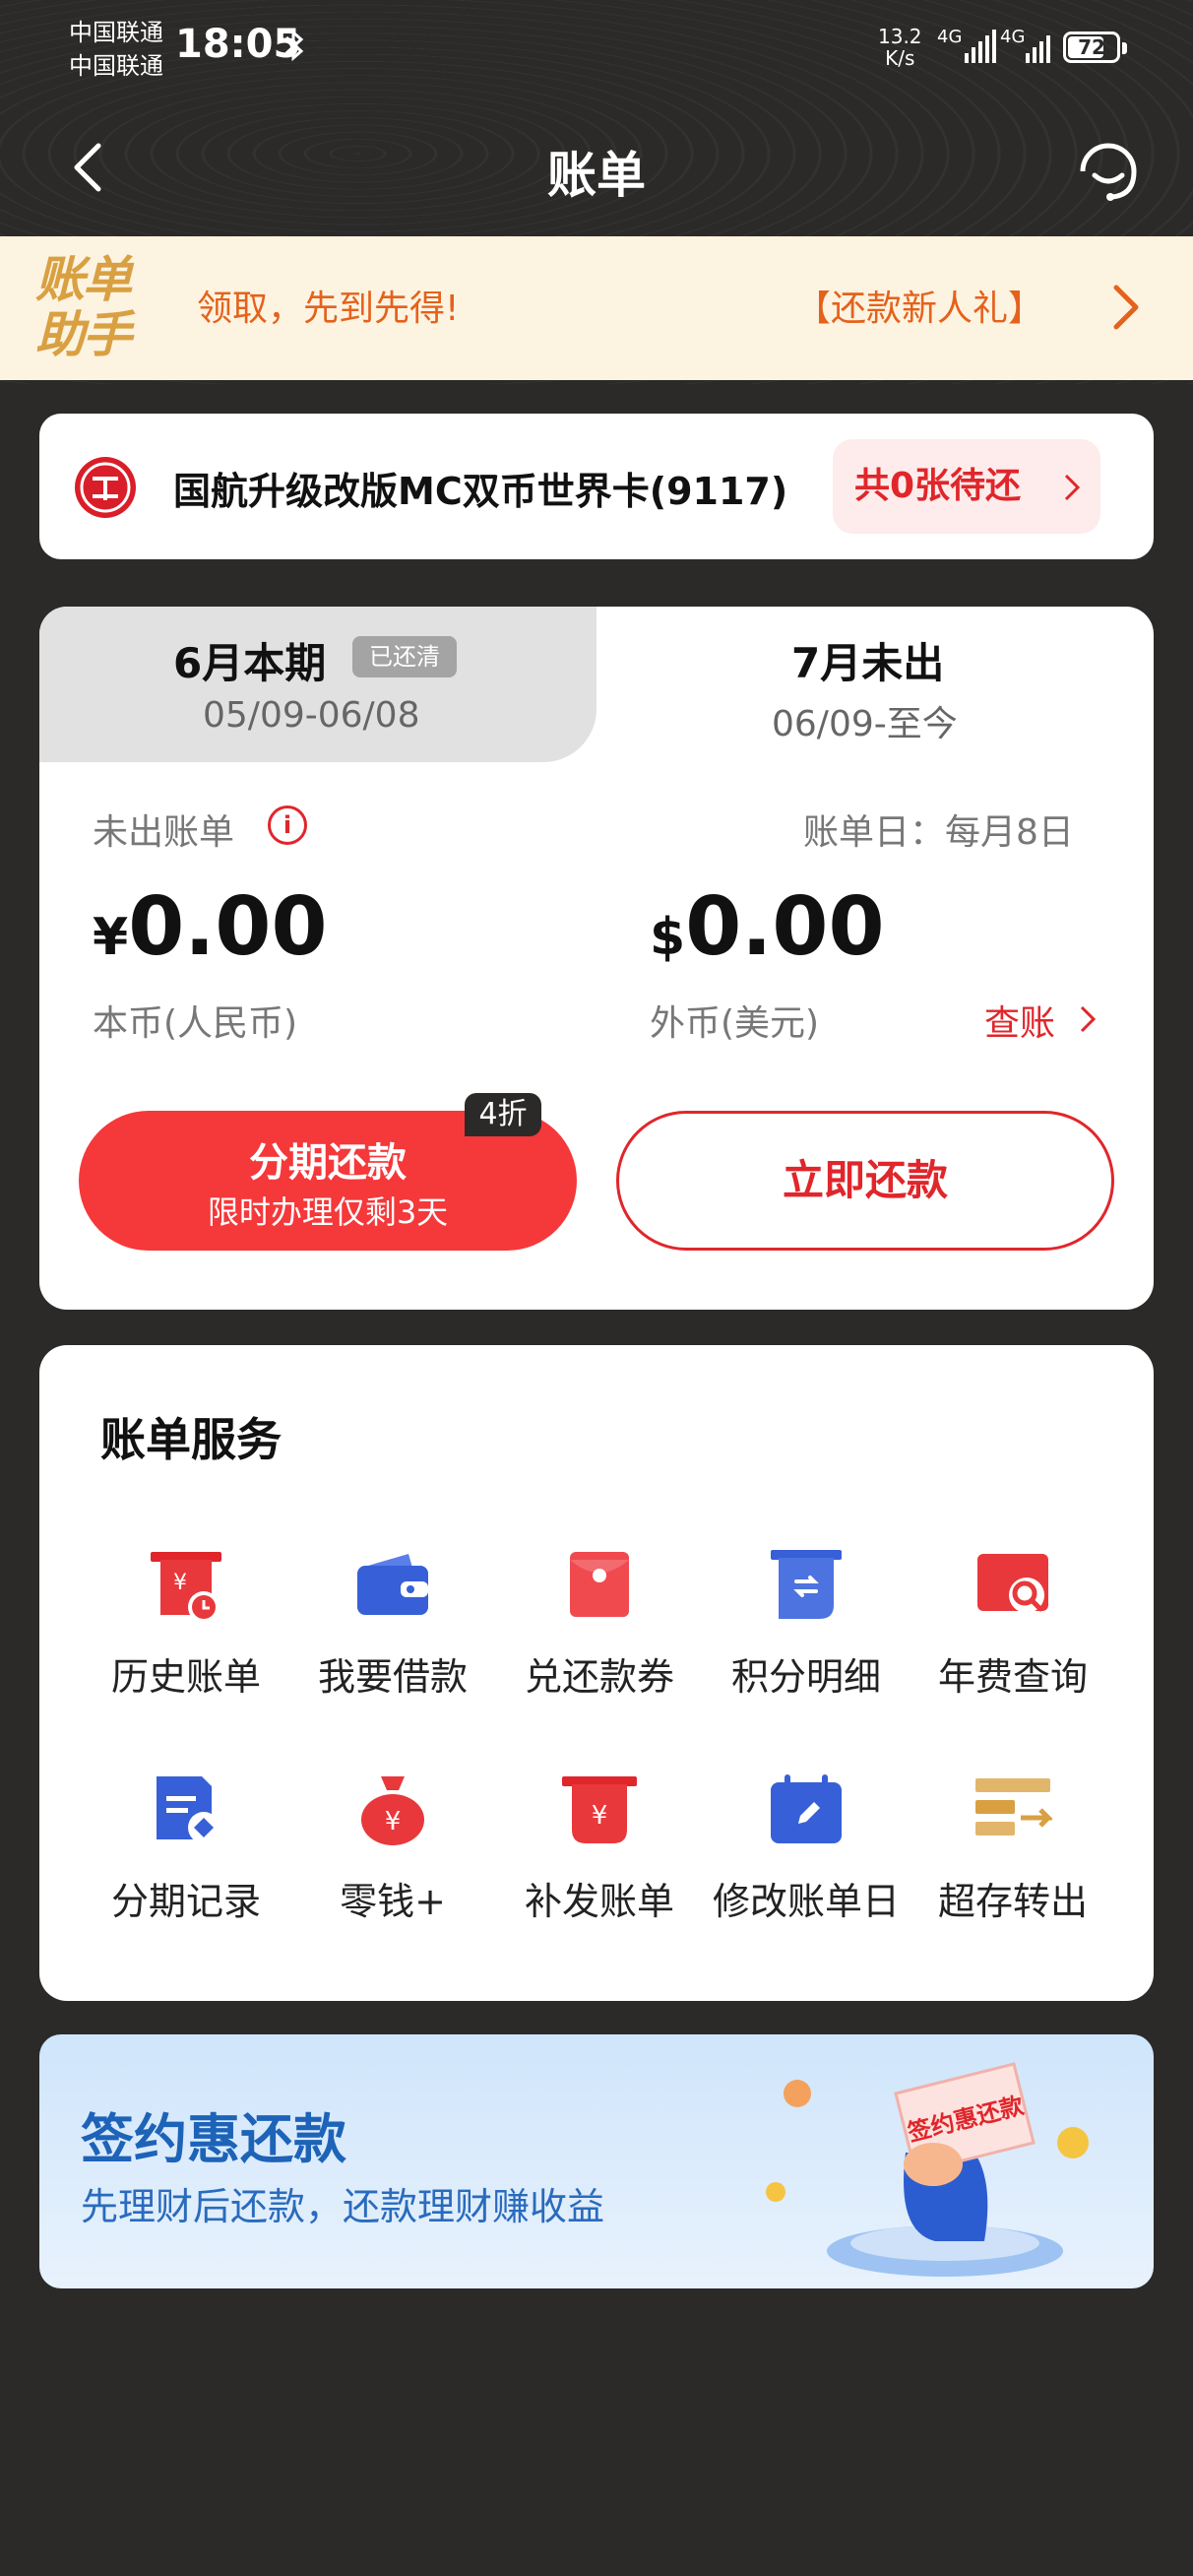 This screenshot has width=1193, height=2576. I want to click on promo-title: 签约惠还款, so click(213, 2139).